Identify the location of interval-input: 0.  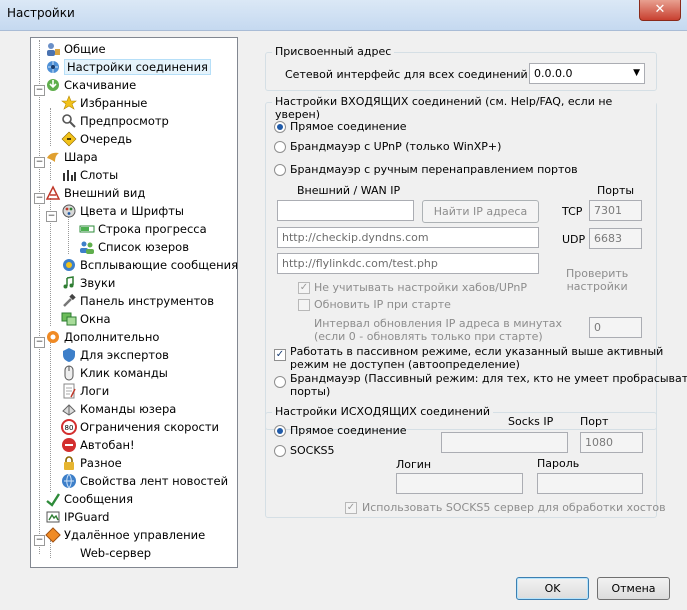
(615, 327).